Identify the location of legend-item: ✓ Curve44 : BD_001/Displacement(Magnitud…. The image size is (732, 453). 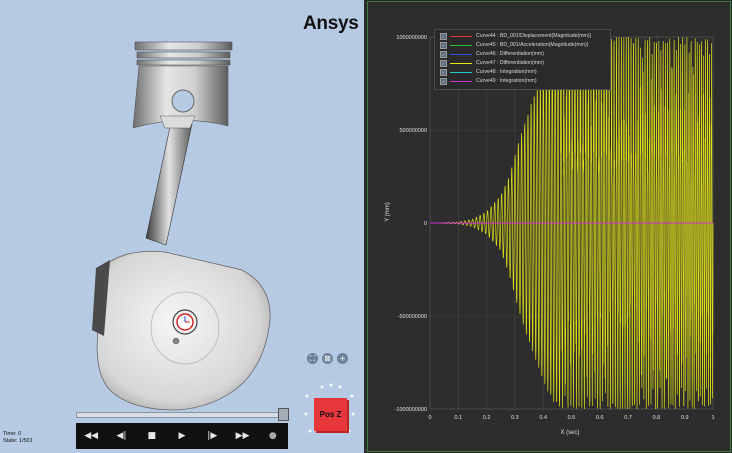
(515, 36).